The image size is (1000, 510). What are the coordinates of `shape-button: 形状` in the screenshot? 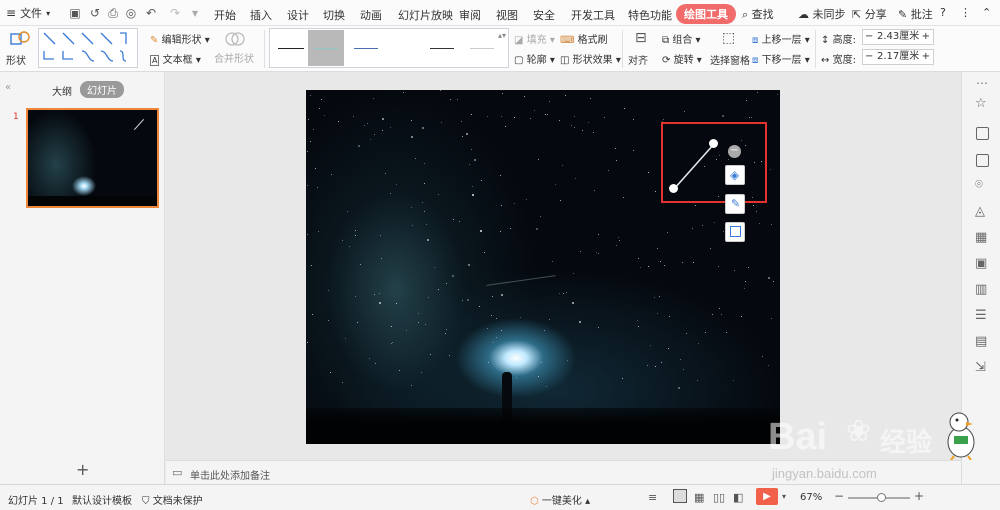 It's located at (20, 49).